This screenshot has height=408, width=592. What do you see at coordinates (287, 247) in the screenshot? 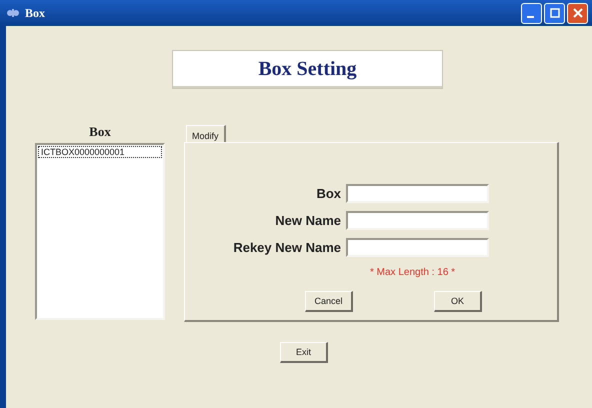
I see `field-label: Rekey New Name` at bounding box center [287, 247].